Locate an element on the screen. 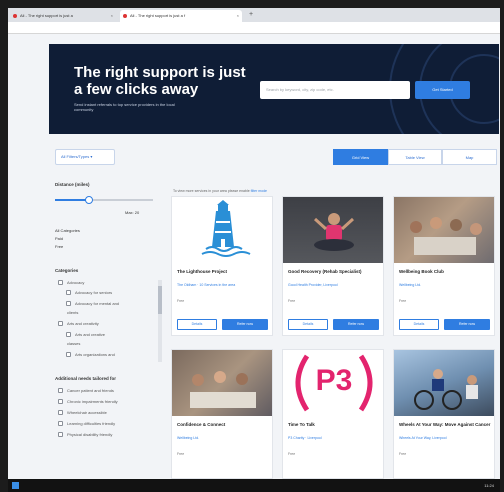  lighthouse-logo-image is located at coordinates (222, 230).